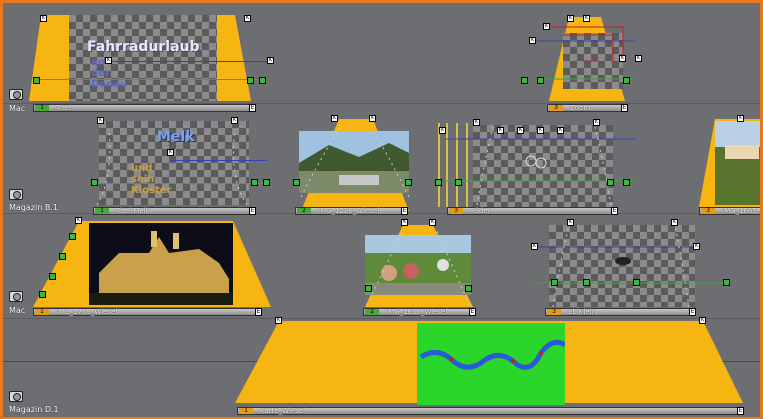 The image size is (763, 419). What do you see at coordinates (490, 411) in the screenshot?
I see `clip-bar: 1 Karte_Wiesel E` at bounding box center [490, 411].